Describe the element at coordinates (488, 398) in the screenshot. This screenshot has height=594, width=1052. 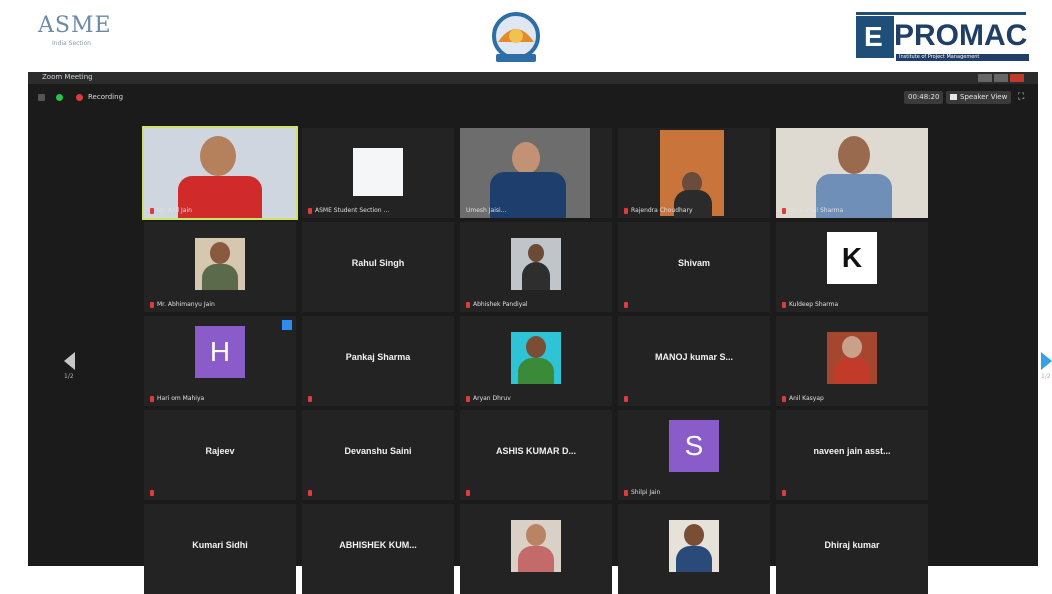
I see `participant-label: Aryan Dhruv` at that location.